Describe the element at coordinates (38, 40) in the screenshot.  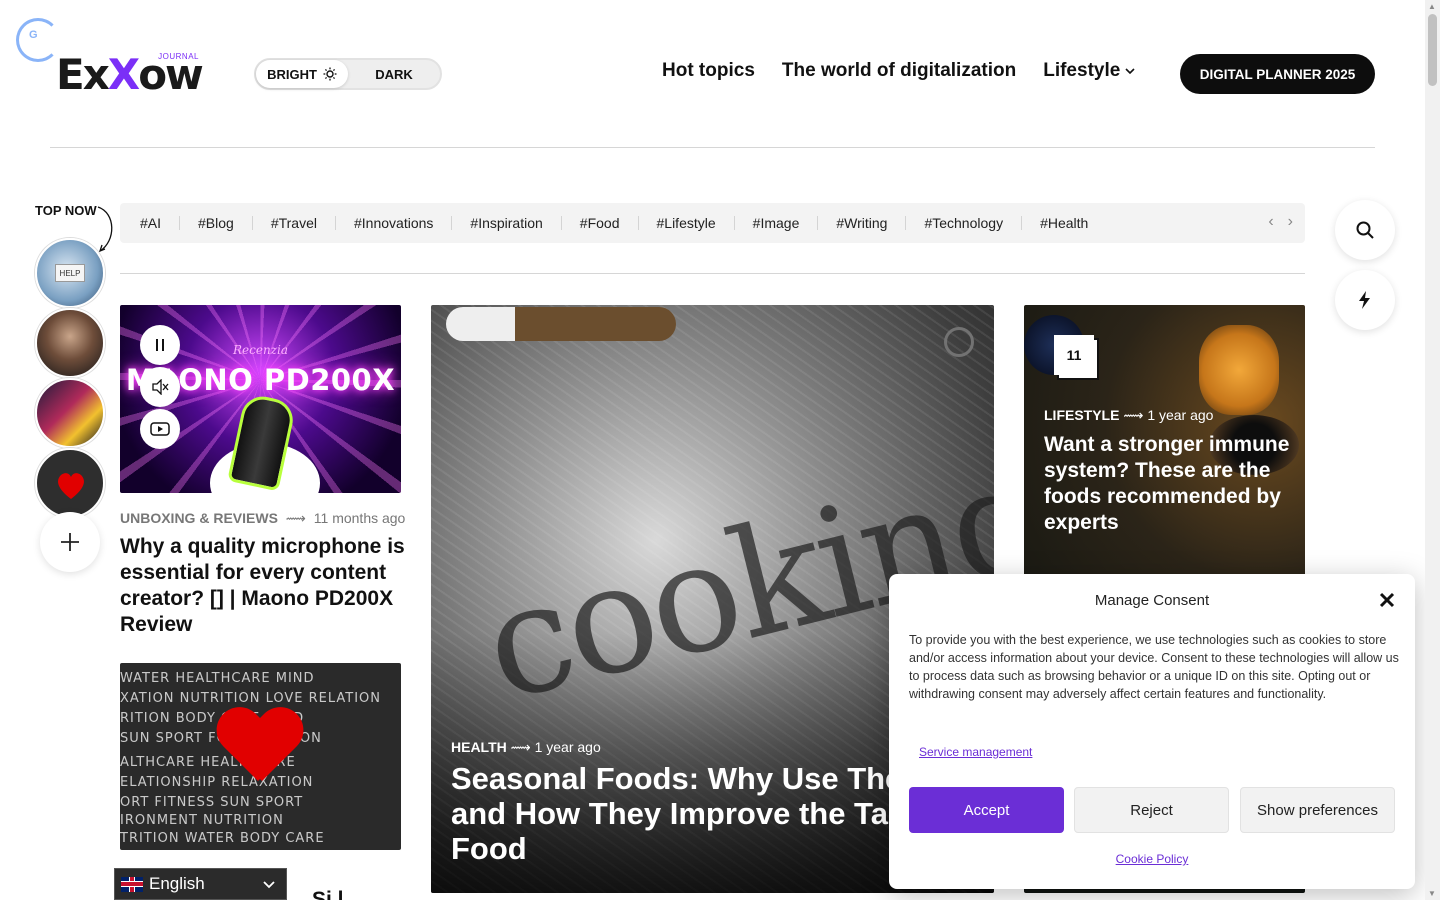
I see `translate-icon: G` at that location.